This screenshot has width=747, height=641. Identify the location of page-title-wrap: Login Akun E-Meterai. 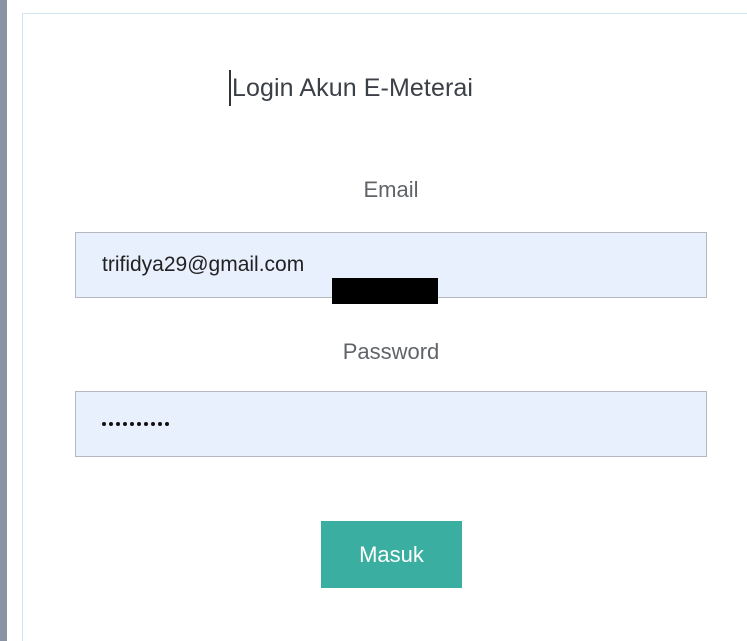
(351, 88).